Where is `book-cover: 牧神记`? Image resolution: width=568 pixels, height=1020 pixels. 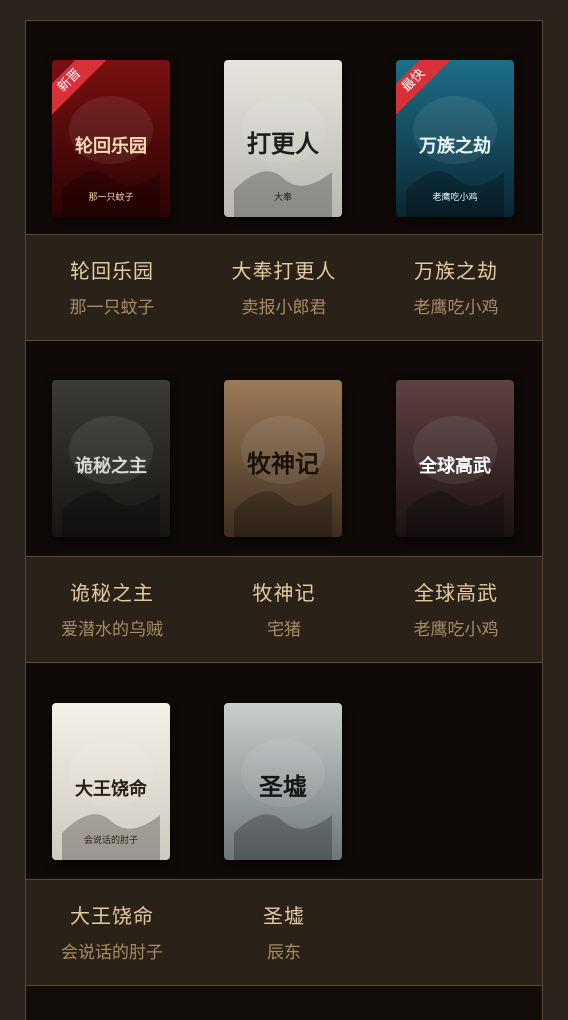
book-cover: 牧神记 is located at coordinates (283, 458).